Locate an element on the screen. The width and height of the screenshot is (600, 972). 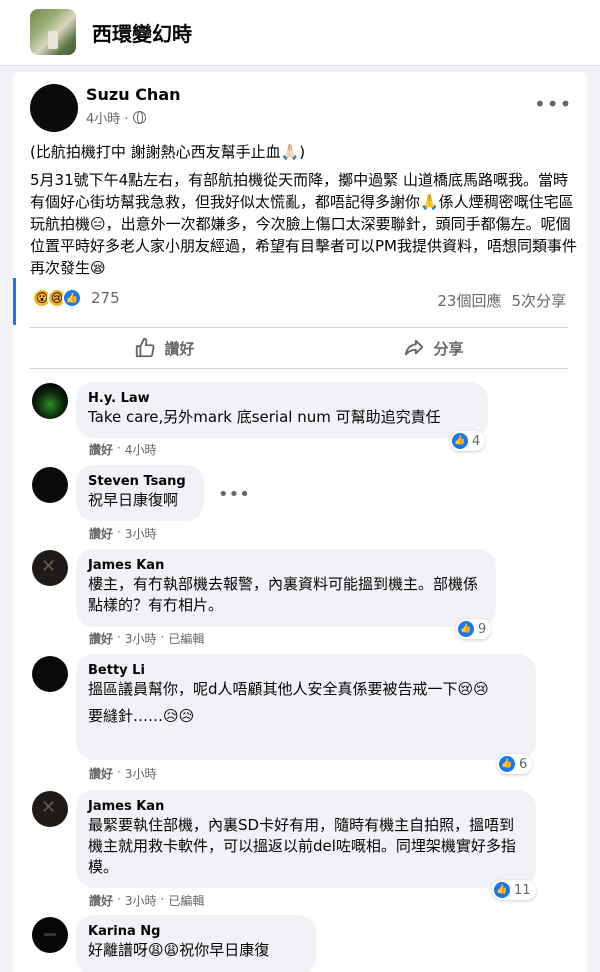
comments-count: 23個回應 is located at coordinates (469, 300).